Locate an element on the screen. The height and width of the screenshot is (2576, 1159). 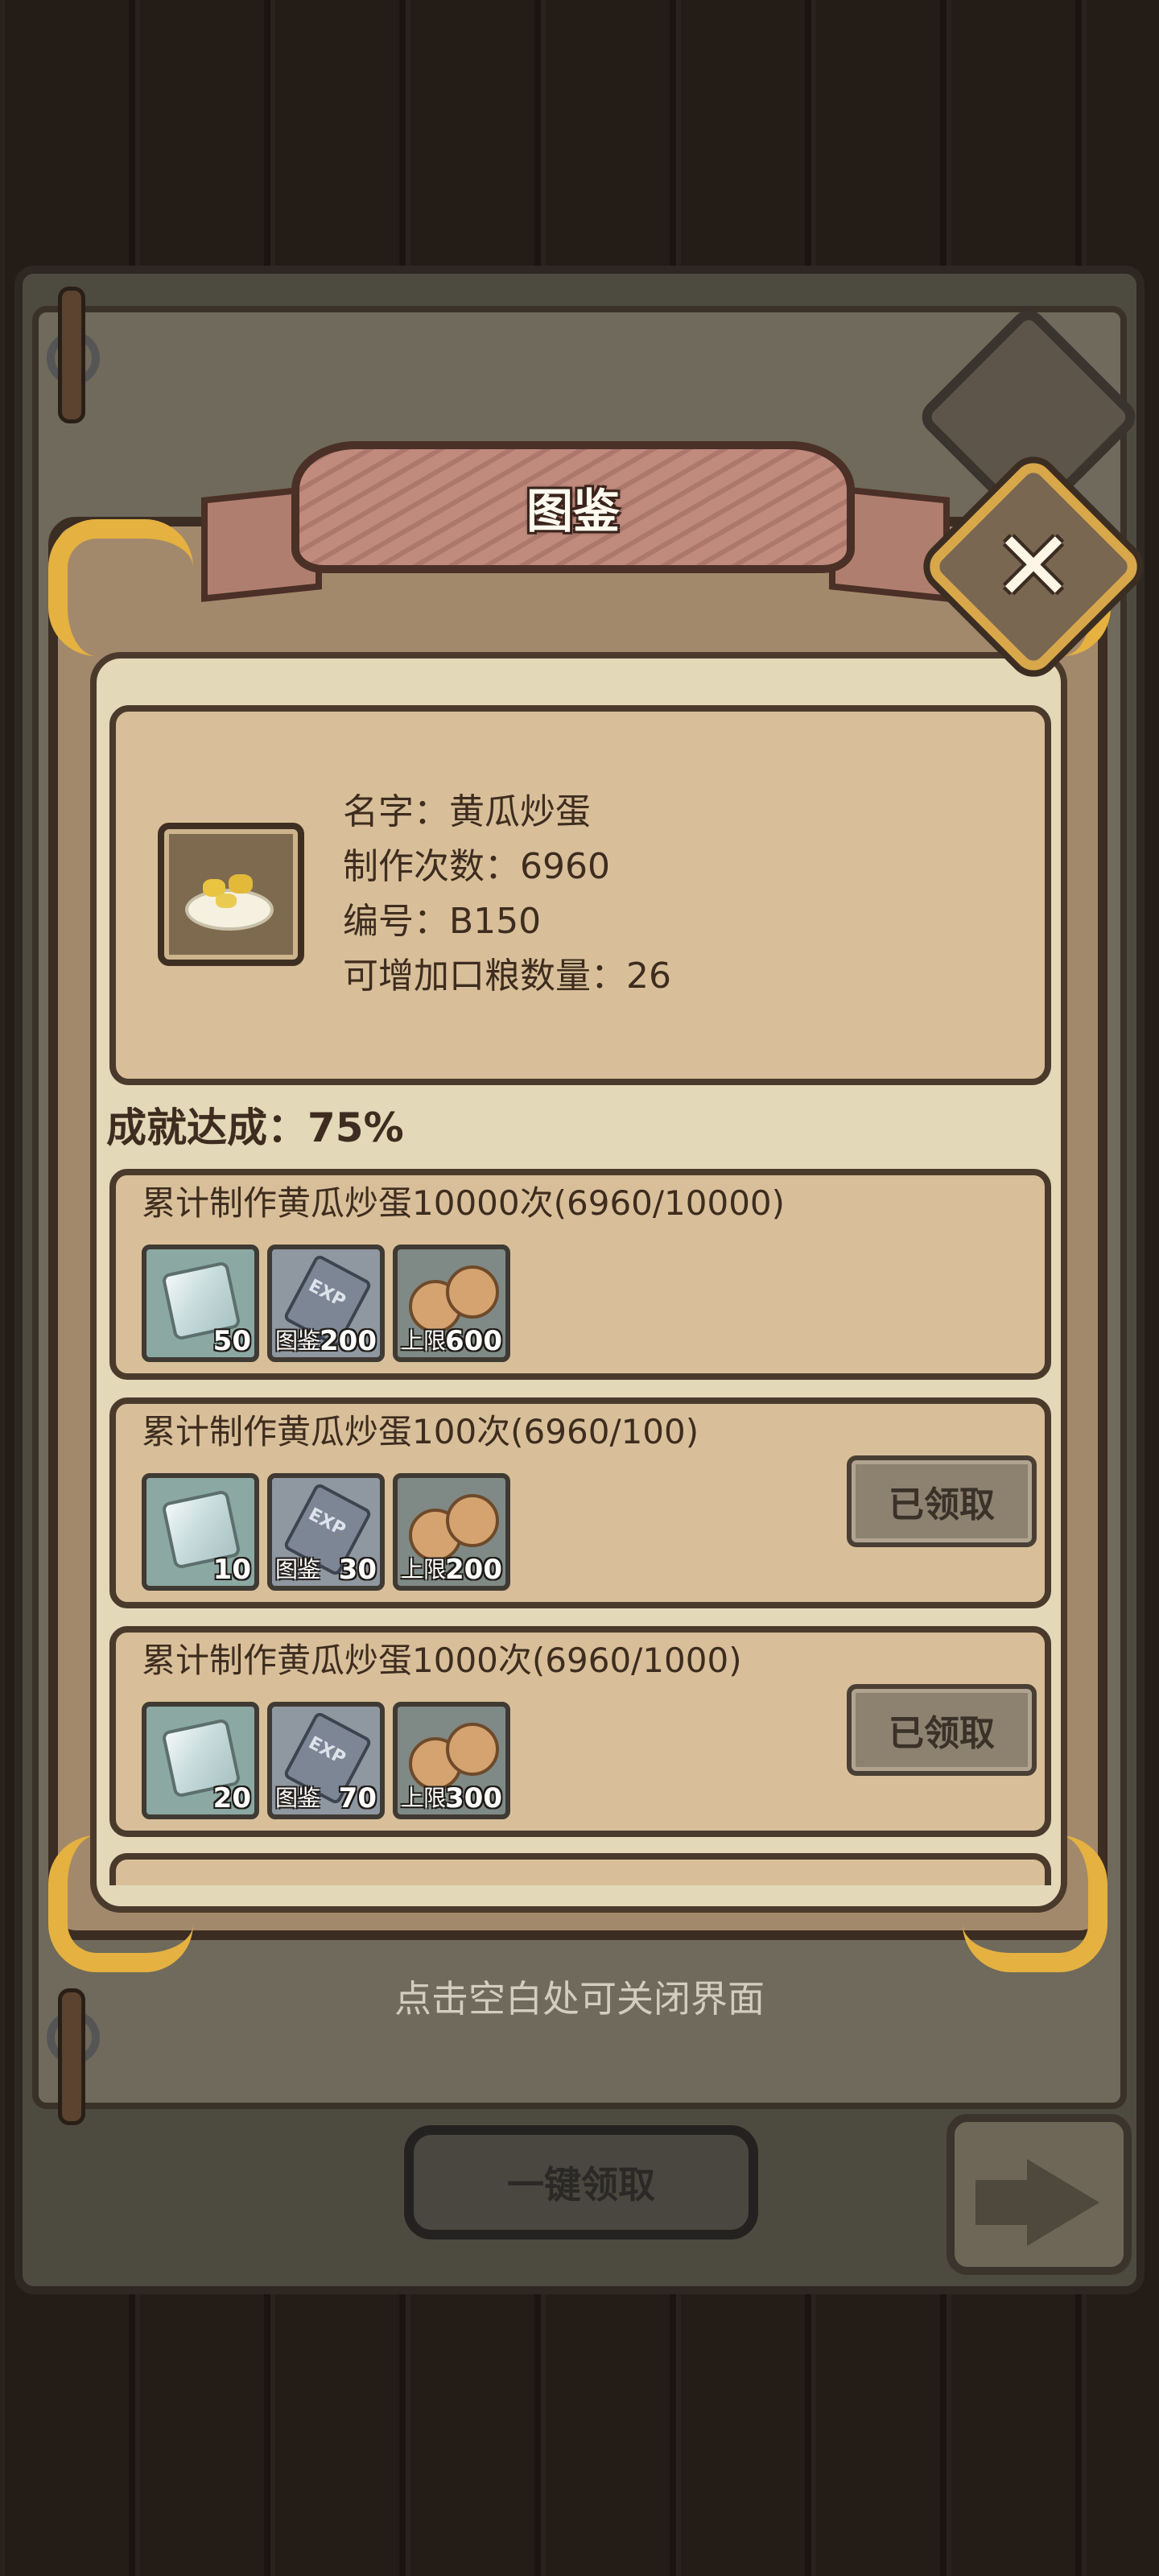
reward-cookie: 上限 200 is located at coordinates (451, 1532).